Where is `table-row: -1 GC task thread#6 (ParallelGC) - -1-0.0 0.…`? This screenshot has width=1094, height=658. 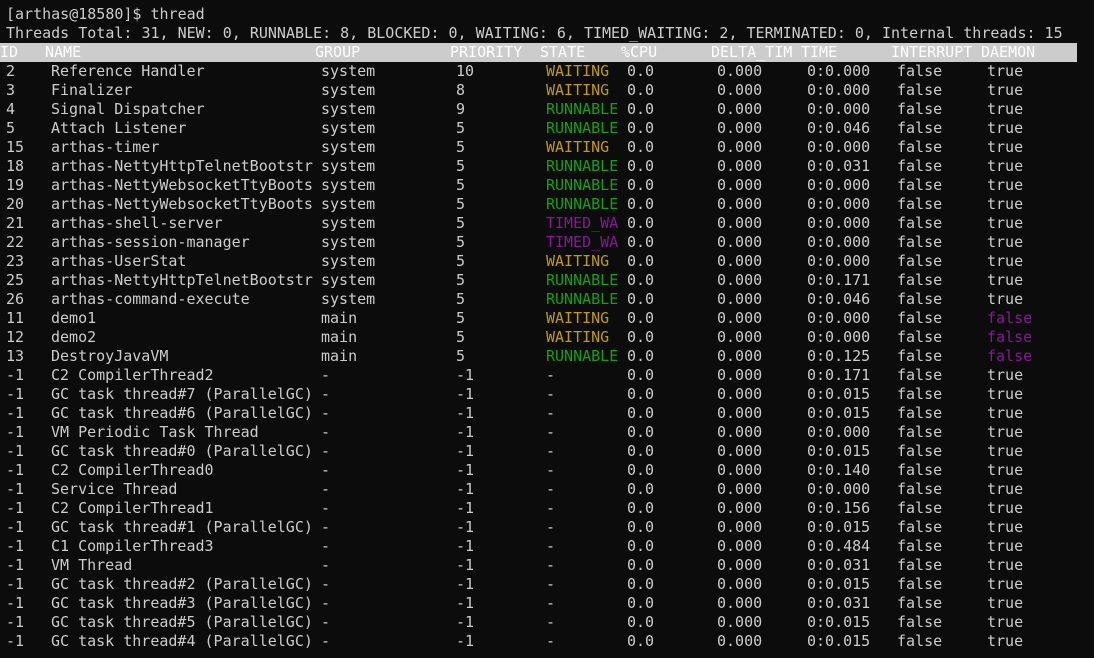
table-row: -1 GC task thread#6 (ParallelGC) - -1-0.0 0.… is located at coordinates (550, 413).